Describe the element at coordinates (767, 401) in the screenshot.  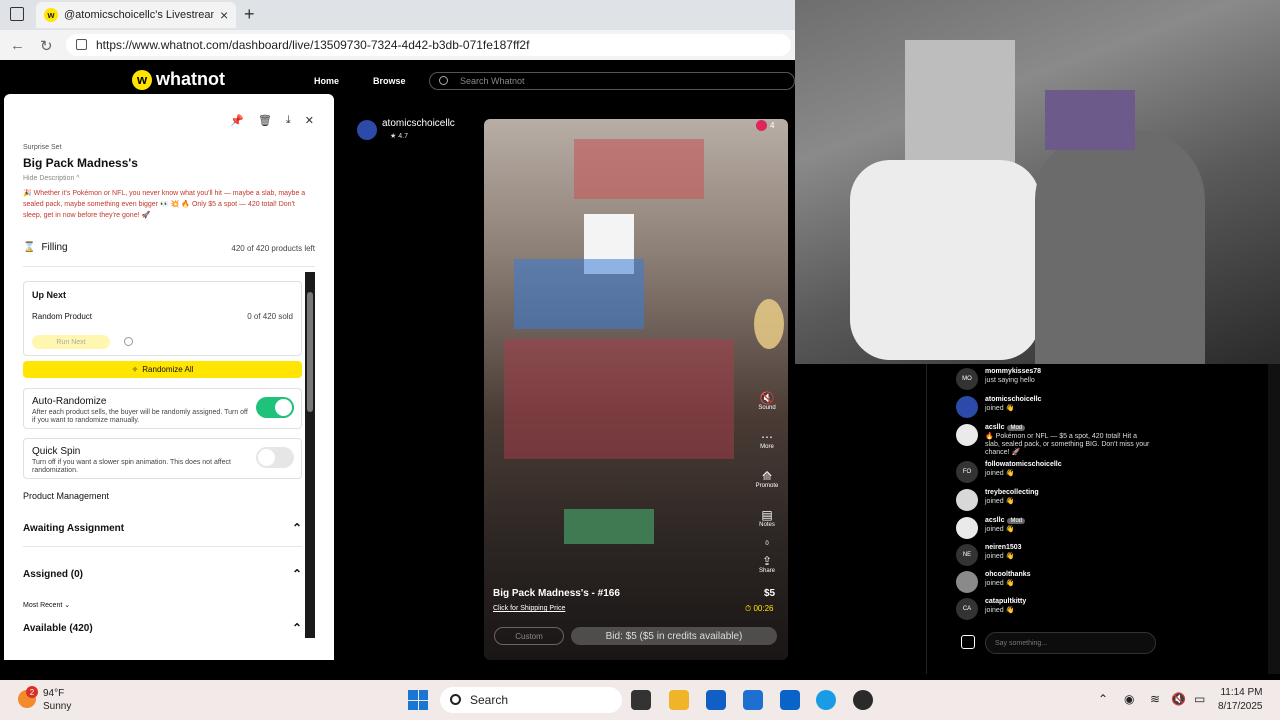
I see `sound-action: 🔇 Sound` at that location.